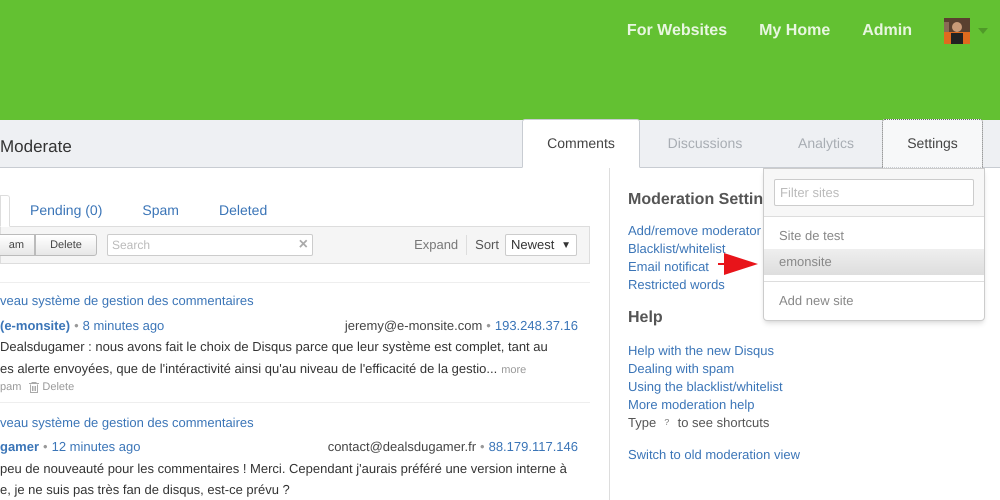 The width and height of the screenshot is (1000, 500). Describe the element at coordinates (160, 210) in the screenshot. I see `filter-tab: Spam` at that location.